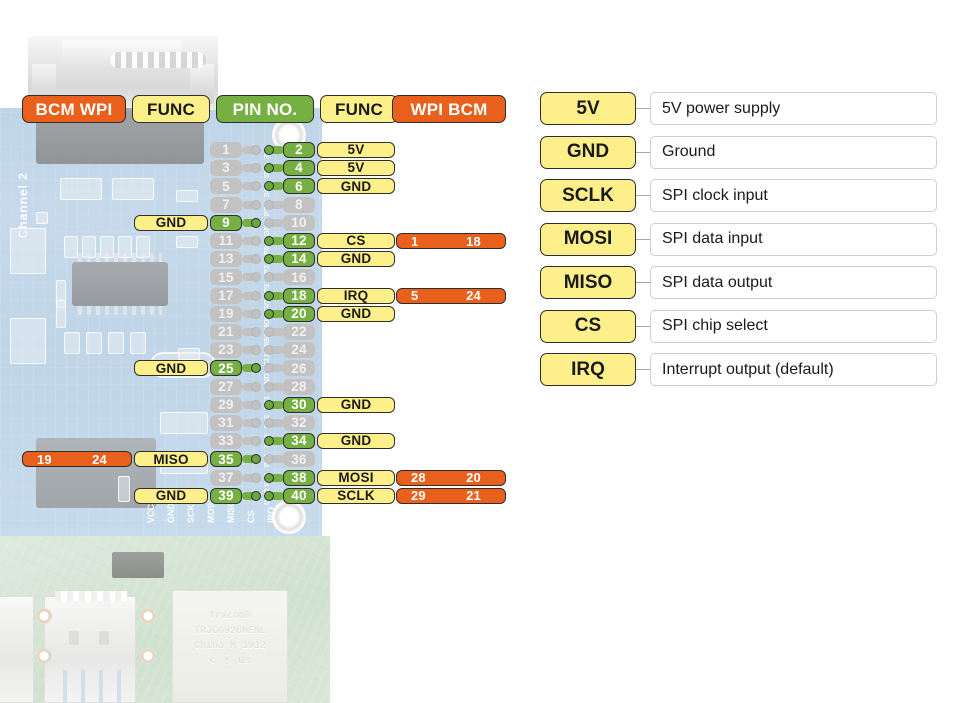  I want to click on pin-number-26: 26, so click(299, 368).